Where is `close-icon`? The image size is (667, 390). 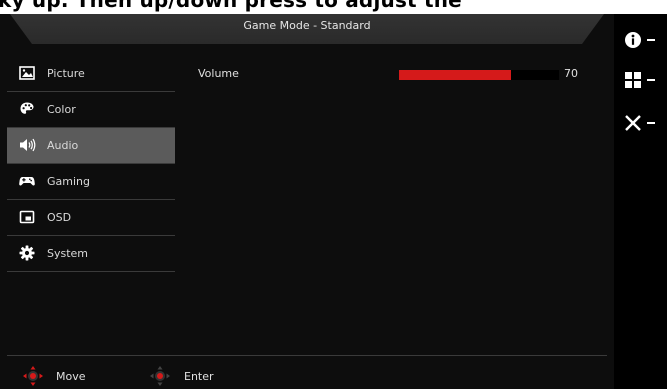
close-icon is located at coordinates (633, 123).